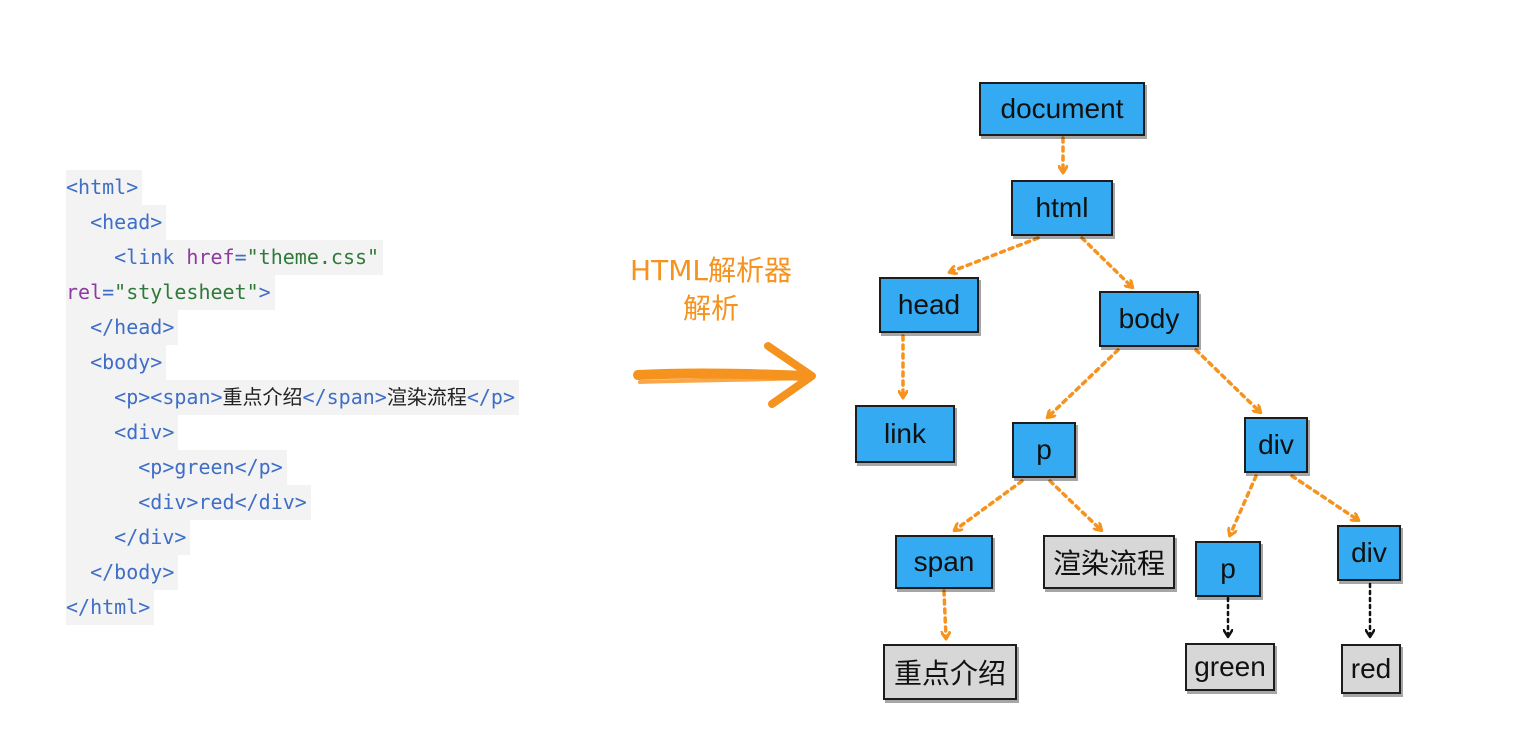  What do you see at coordinates (950, 672) in the screenshot?
I see `node-text-highlight: 重点介绍` at bounding box center [950, 672].